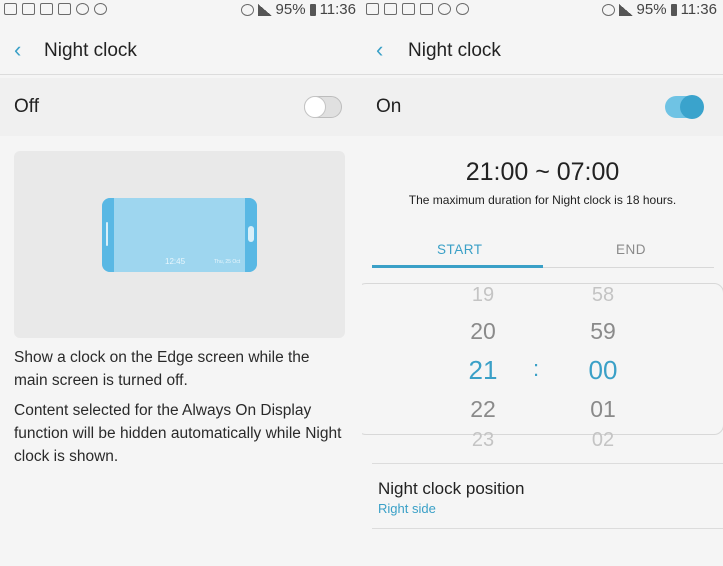 The image size is (723, 566). Describe the element at coordinates (251, 234) in the screenshot. I see `home-button` at that location.